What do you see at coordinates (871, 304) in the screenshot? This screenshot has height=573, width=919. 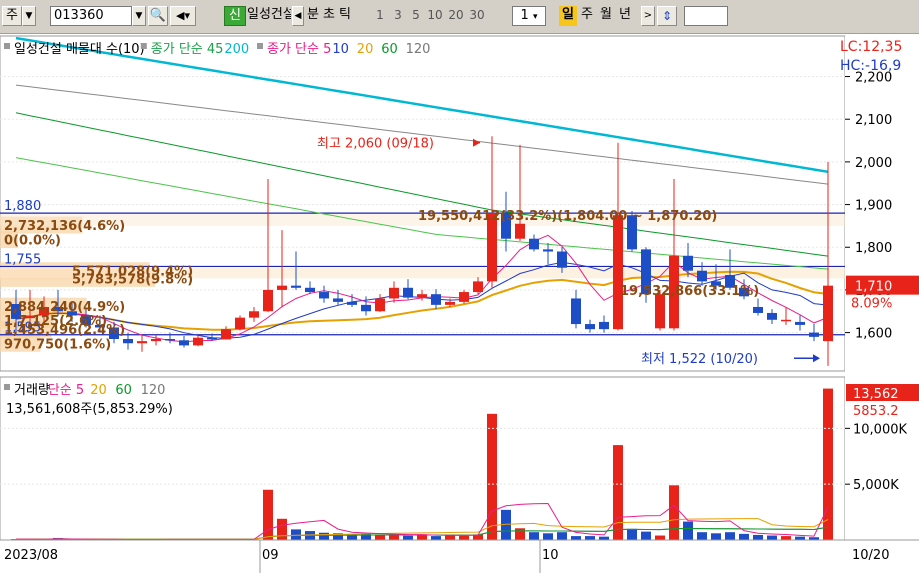 I see `last-change-label: 8.09%` at bounding box center [871, 304].